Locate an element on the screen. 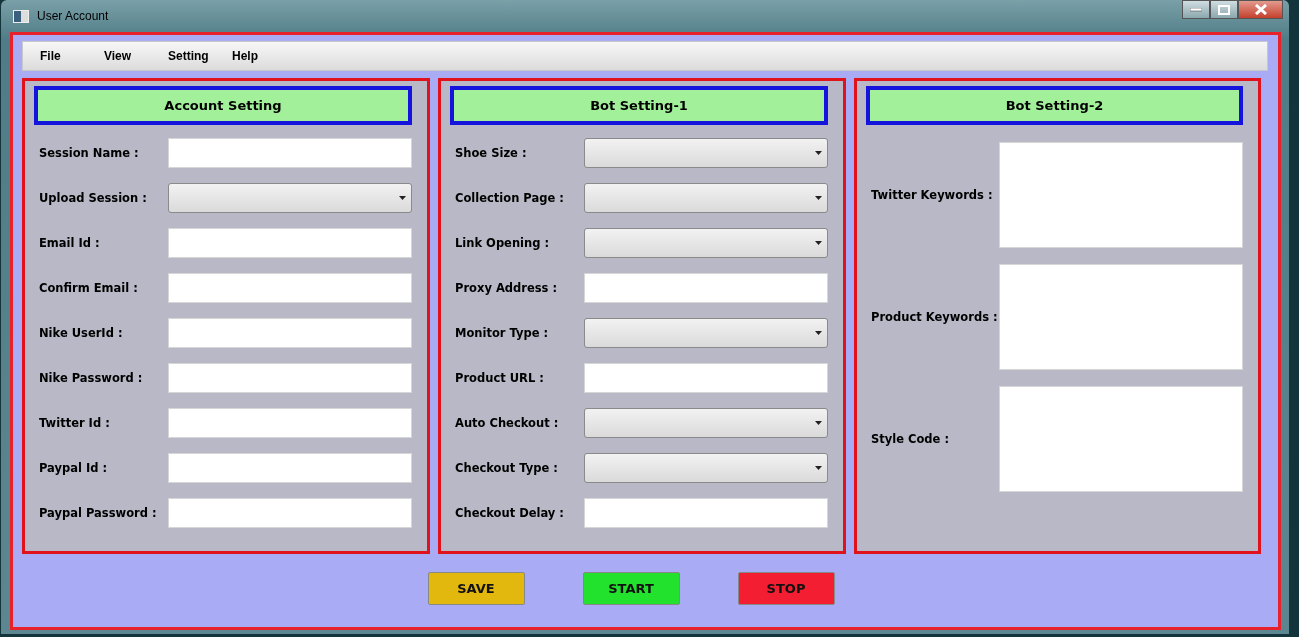 This screenshot has height=637, width=1299. field-label: Session Name : is located at coordinates (89, 152).